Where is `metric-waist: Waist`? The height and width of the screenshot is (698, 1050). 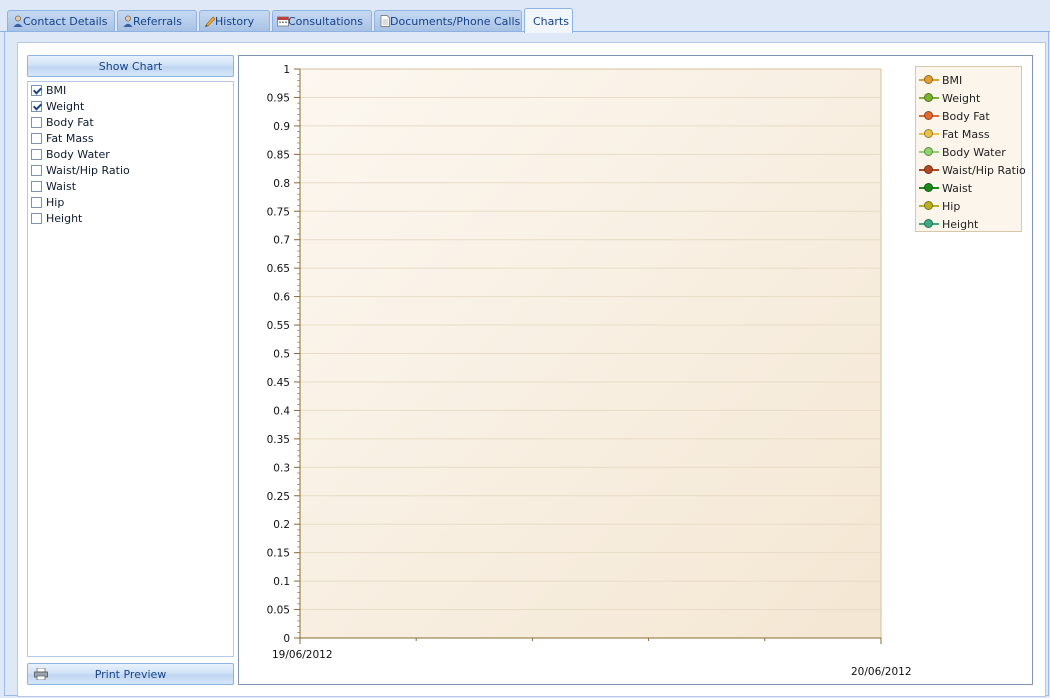 metric-waist: Waist is located at coordinates (130, 186).